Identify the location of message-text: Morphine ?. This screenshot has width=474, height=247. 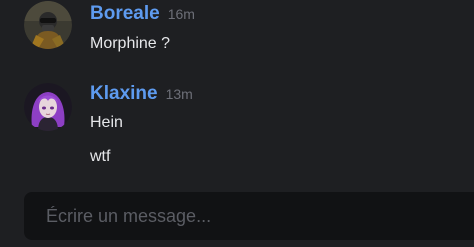
(130, 43).